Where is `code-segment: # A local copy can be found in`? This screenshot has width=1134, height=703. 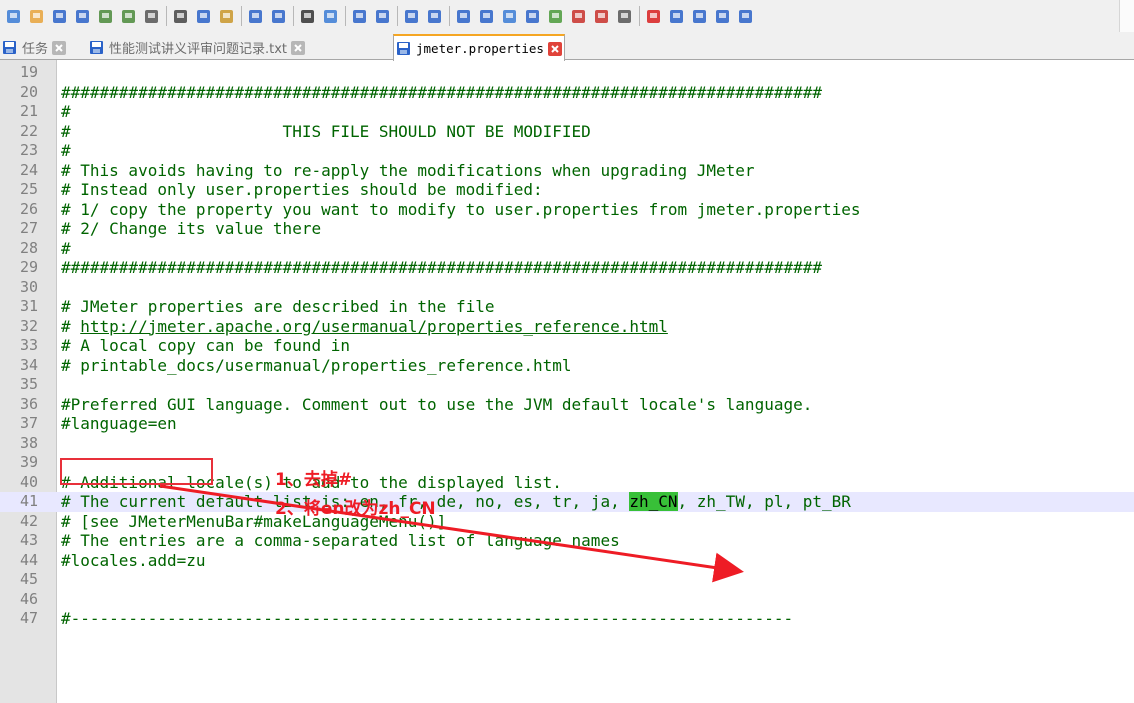 code-segment: # A local copy can be found in is located at coordinates (205, 345).